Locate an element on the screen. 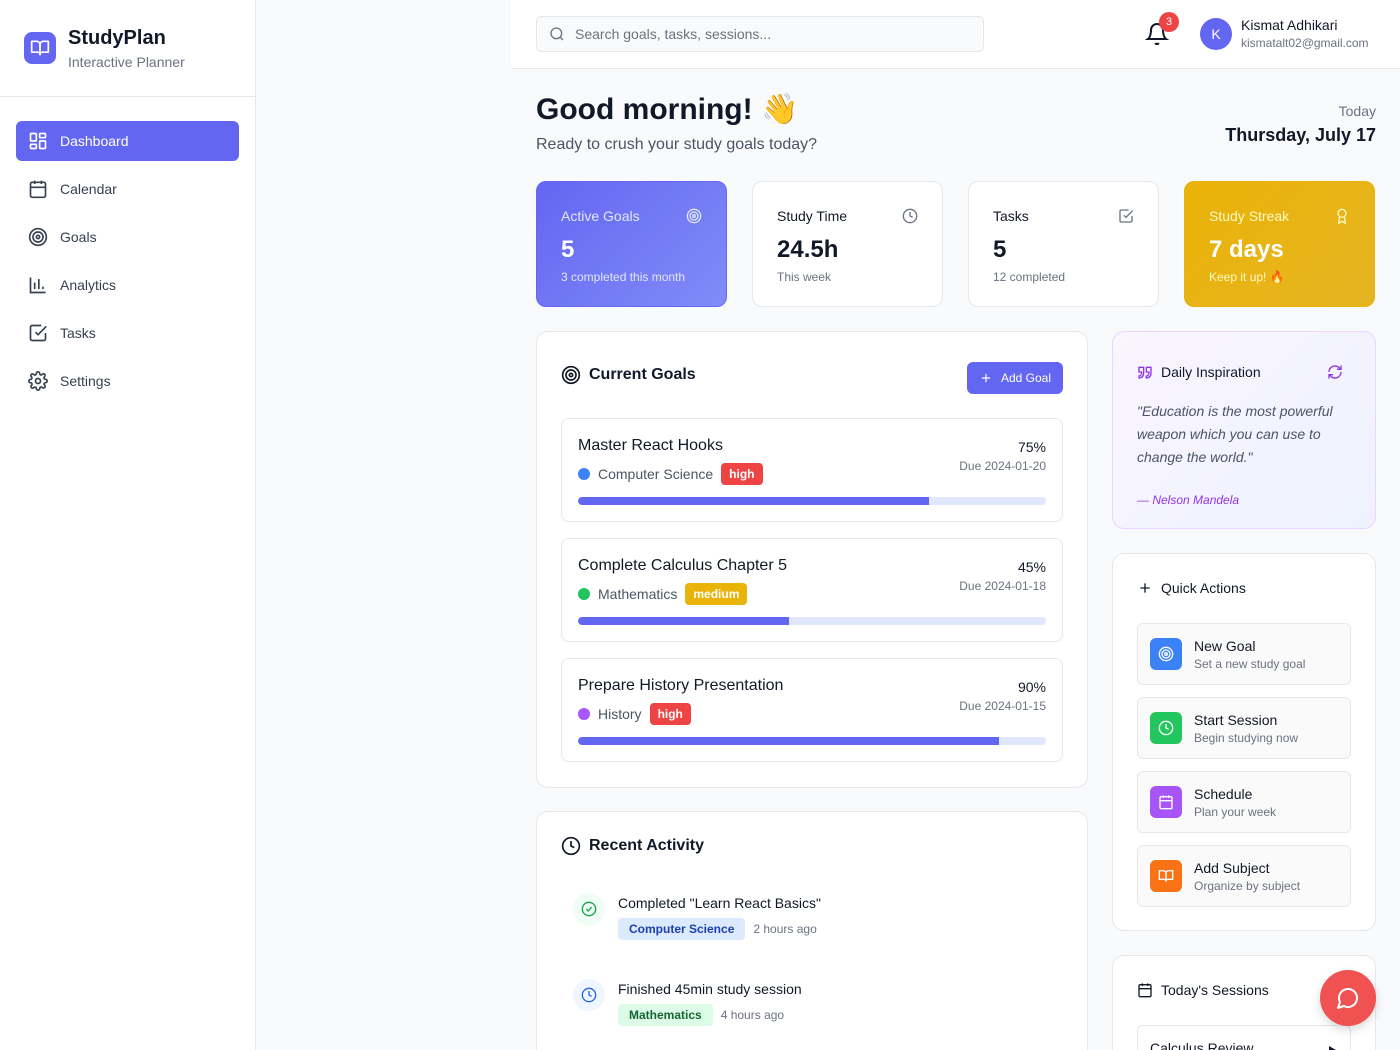  session-title: Calculus Review is located at coordinates (1202, 1045).